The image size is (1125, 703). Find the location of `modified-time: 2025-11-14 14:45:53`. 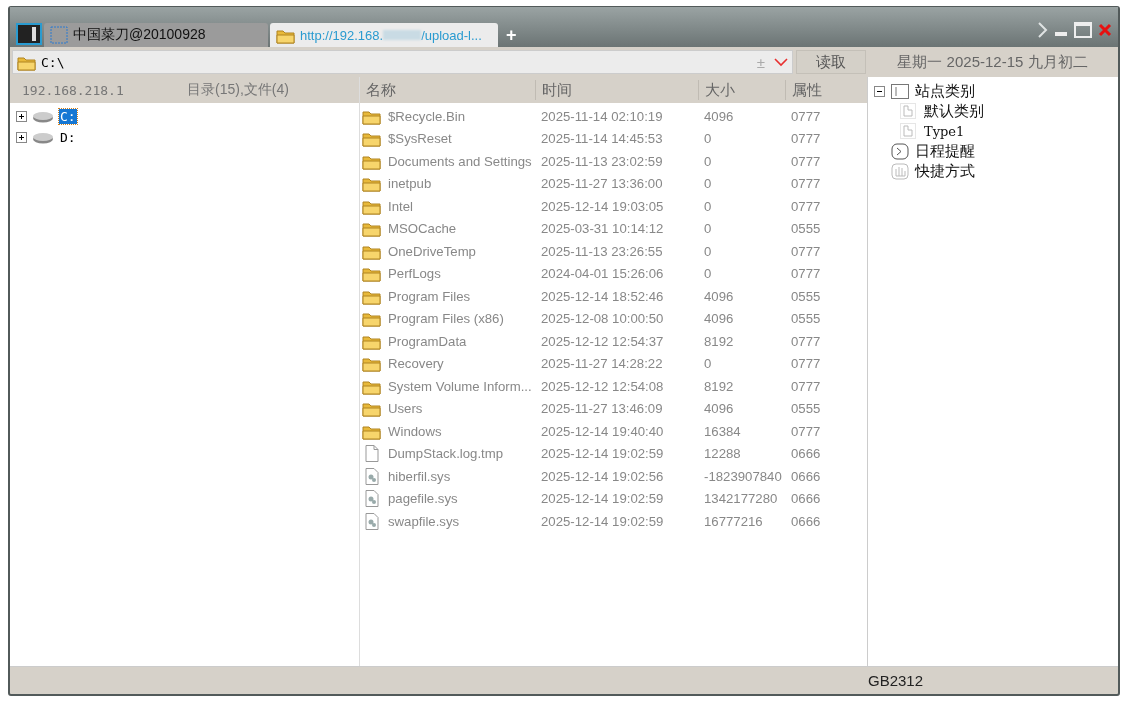

modified-time: 2025-11-14 14:45:53 is located at coordinates (602, 139).